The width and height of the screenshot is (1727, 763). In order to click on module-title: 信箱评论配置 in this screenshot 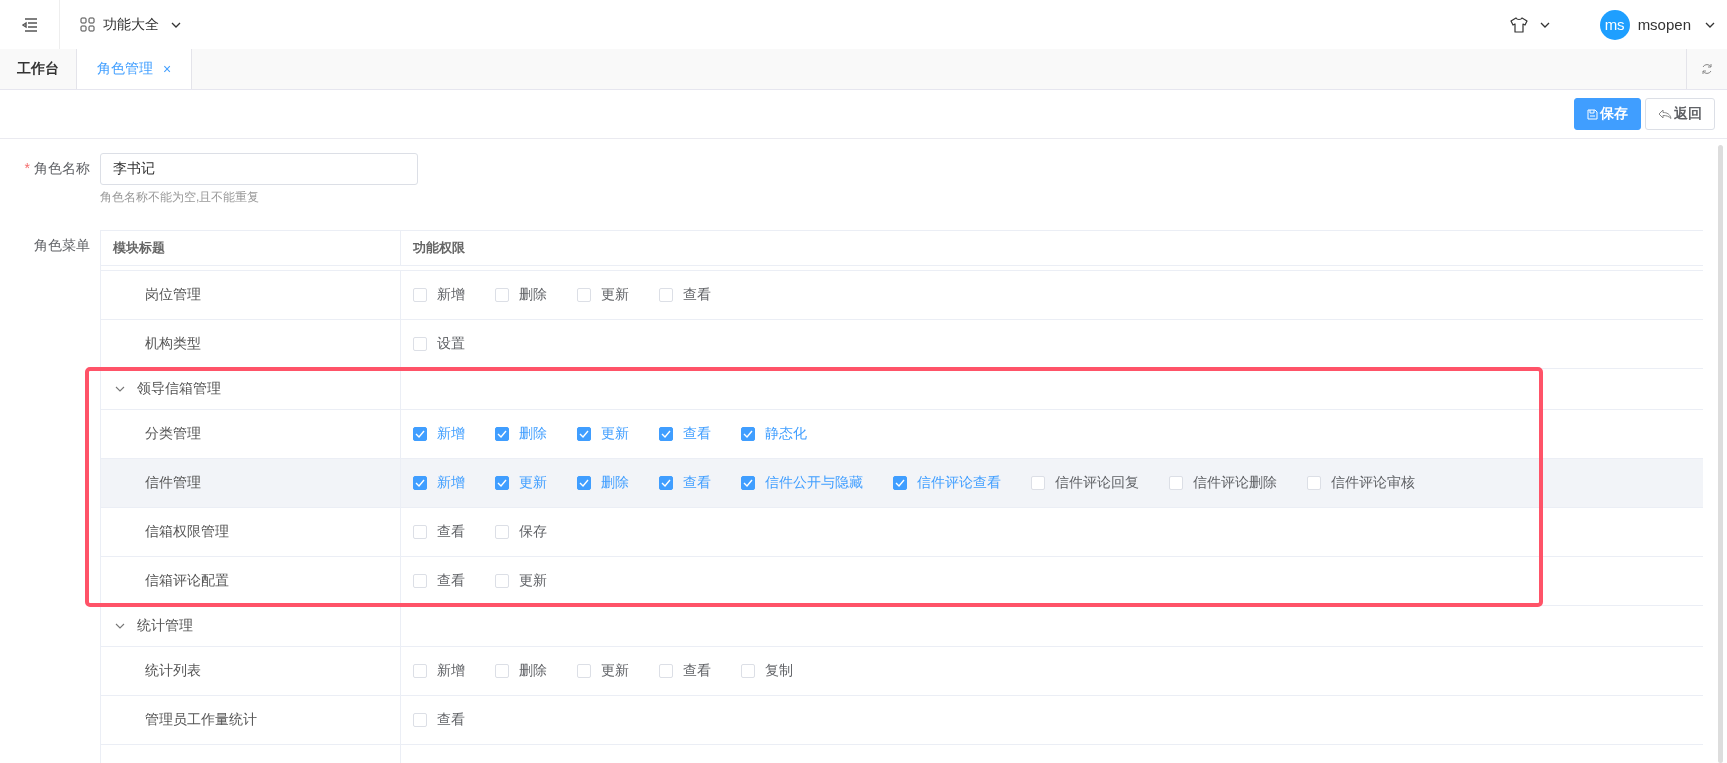, I will do `click(187, 581)`.